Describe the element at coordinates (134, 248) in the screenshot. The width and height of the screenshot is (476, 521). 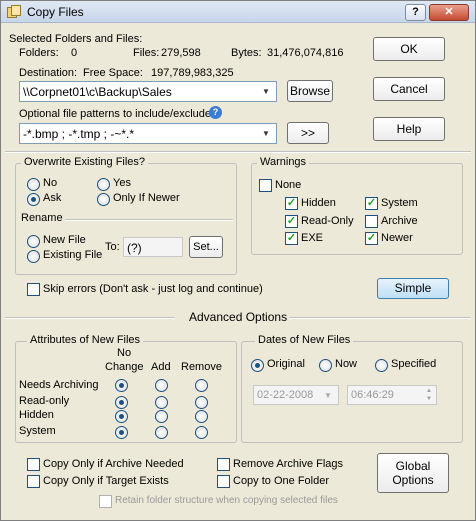
I see `rename-to-value: (?)` at that location.